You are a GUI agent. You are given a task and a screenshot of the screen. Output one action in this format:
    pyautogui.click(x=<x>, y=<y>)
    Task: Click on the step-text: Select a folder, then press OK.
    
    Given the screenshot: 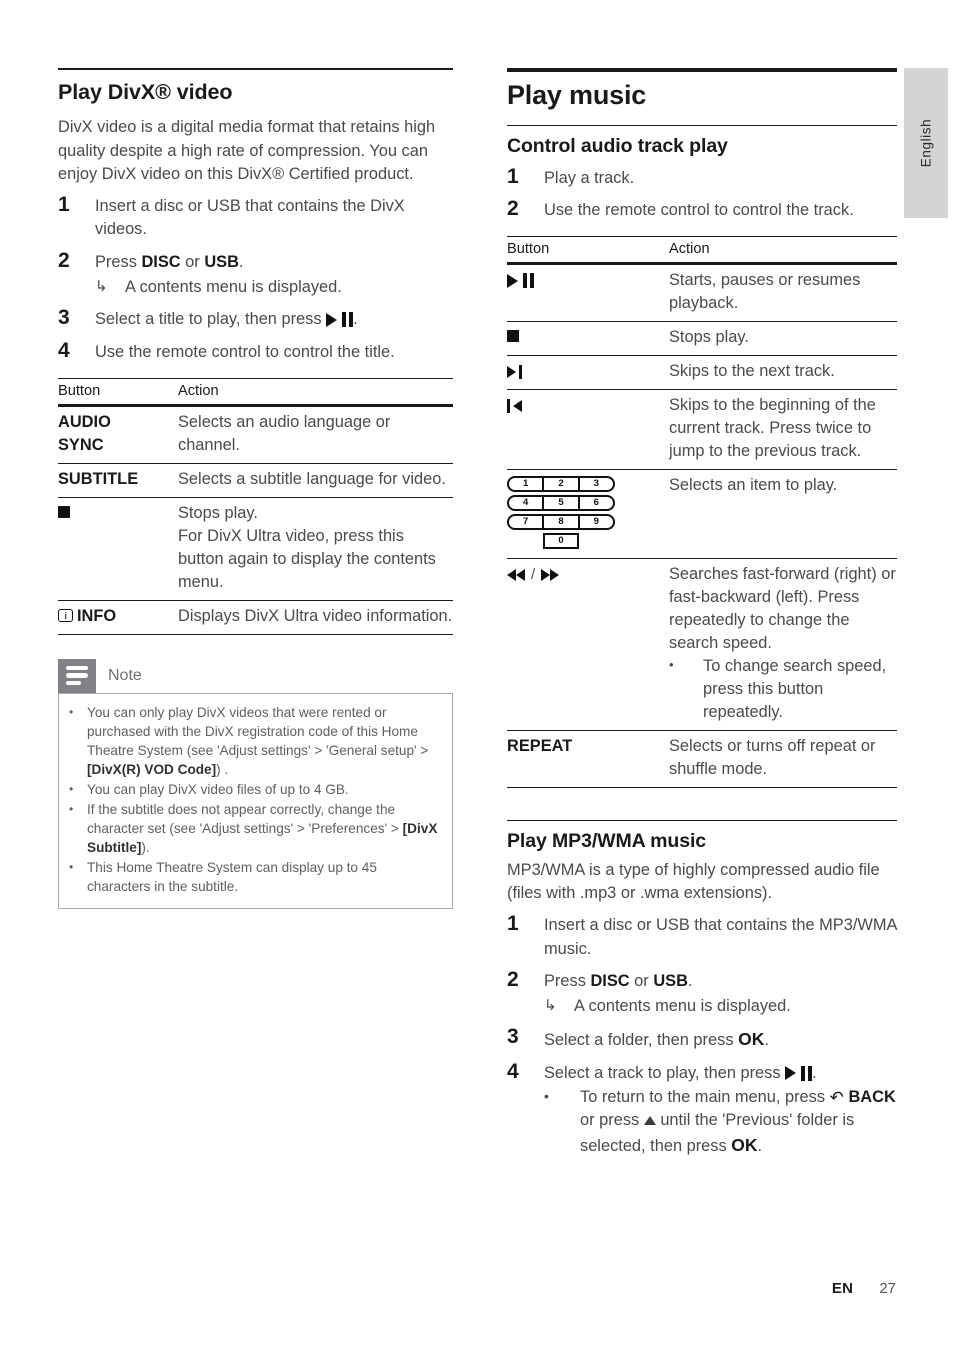 What is the action you would take?
    pyautogui.click(x=720, y=1038)
    